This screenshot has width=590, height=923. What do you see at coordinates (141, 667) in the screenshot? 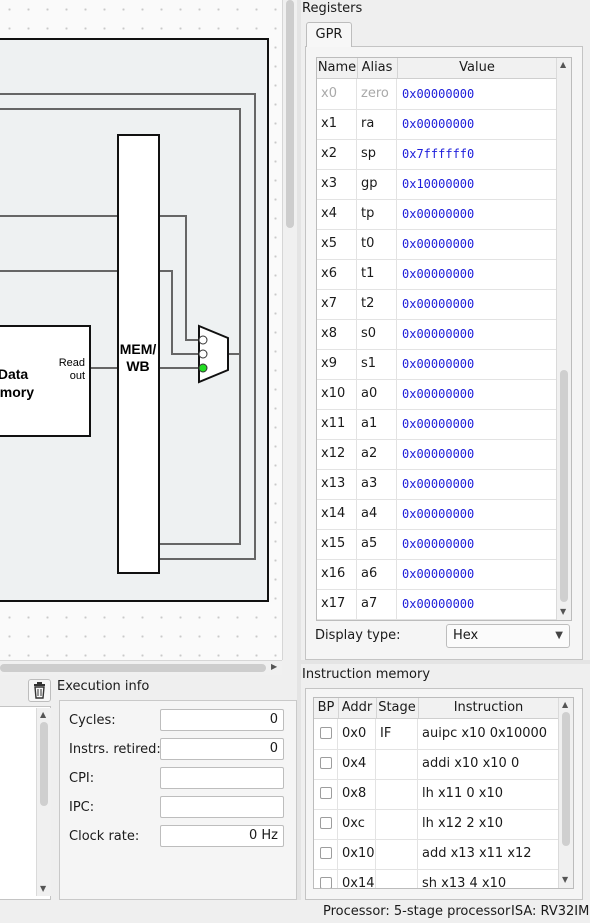
I see `diagram-horizontal-scrollbar: ▶` at bounding box center [141, 667].